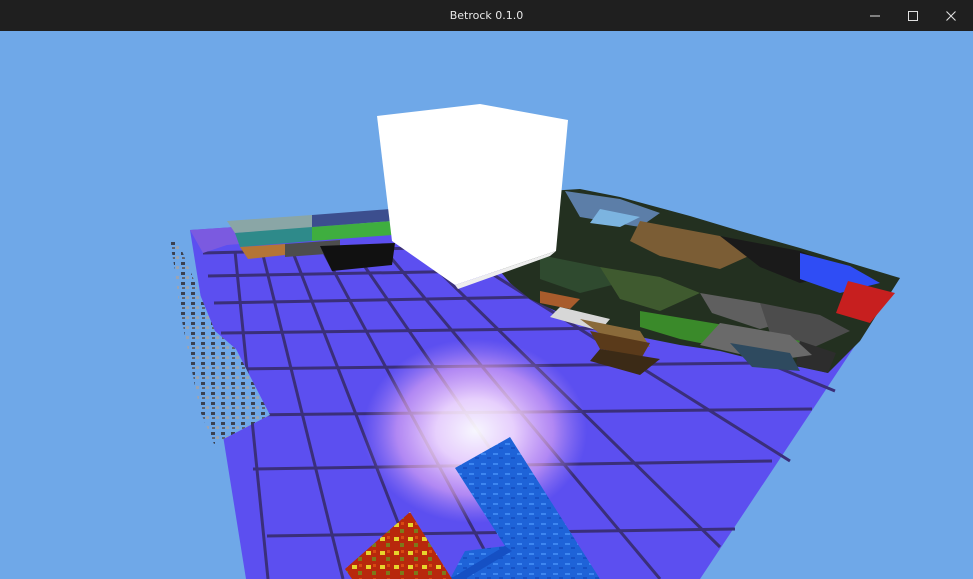 The image size is (973, 579). I want to click on close-icon, so click(951, 15).